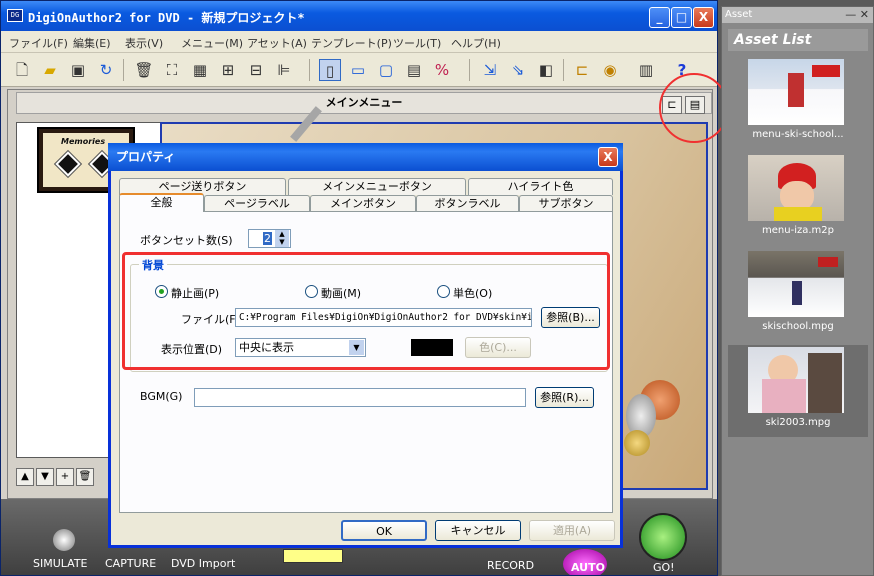  Describe the element at coordinates (22, 70) in the screenshot. I see `new-icon: 🗋` at that location.